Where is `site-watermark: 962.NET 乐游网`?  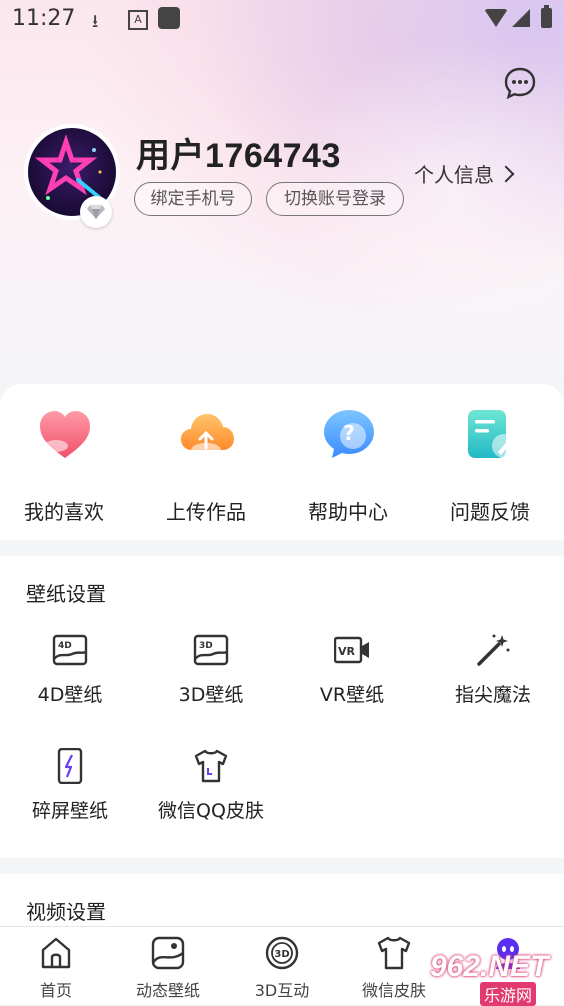 site-watermark: 962.NET 乐游网 is located at coordinates (497, 977).